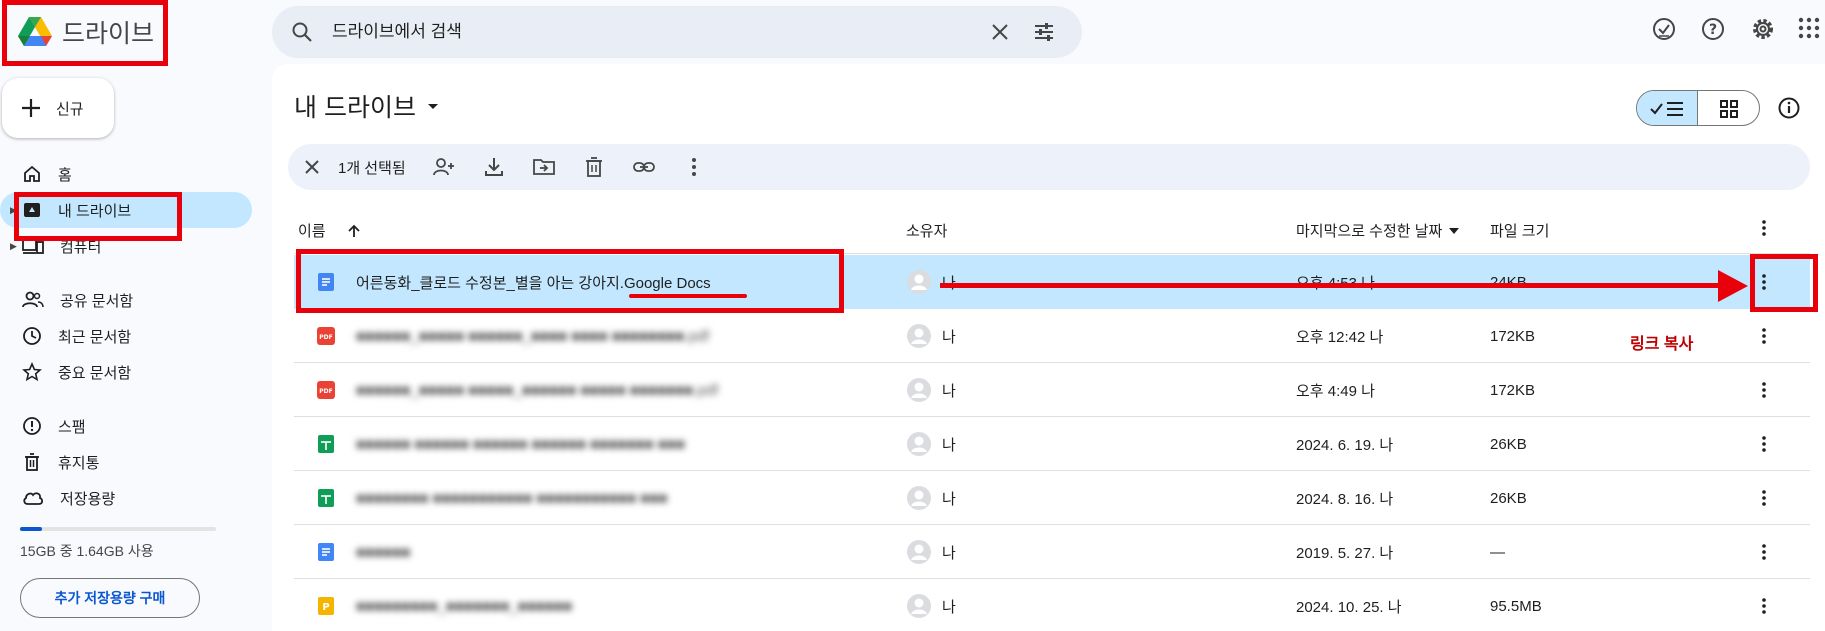  I want to click on sheet-icon, so click(326, 444).